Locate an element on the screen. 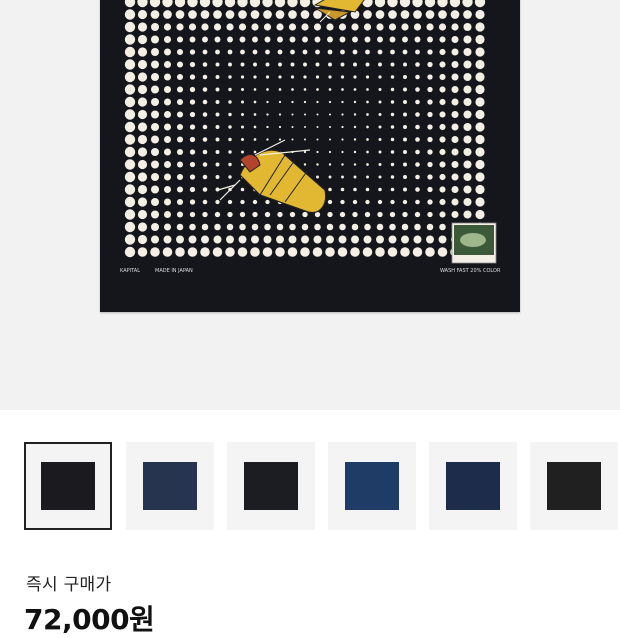 The height and width of the screenshot is (638, 620). thumbnail-navy-white-print is located at coordinates (473, 486).